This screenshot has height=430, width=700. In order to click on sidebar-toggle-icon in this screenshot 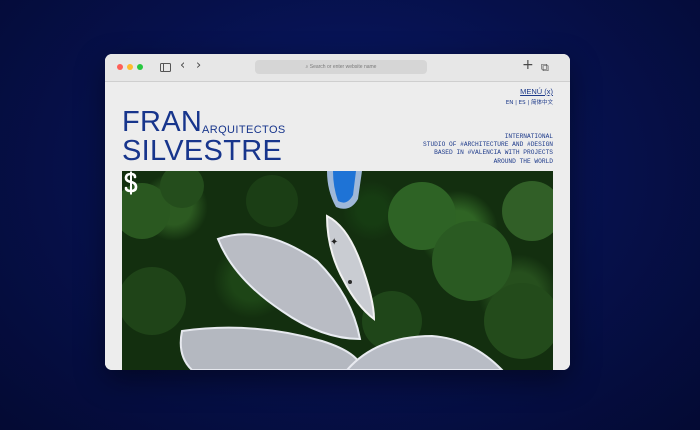, I will do `click(165, 67)`.